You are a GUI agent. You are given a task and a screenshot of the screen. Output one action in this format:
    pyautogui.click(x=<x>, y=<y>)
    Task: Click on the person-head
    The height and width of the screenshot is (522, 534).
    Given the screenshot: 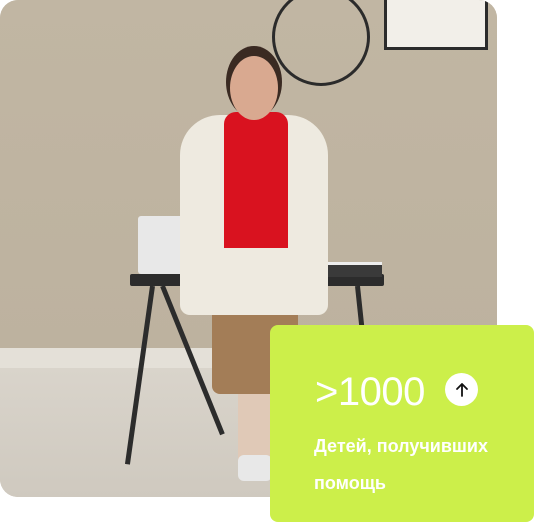 What is the action you would take?
    pyautogui.click(x=254, y=88)
    